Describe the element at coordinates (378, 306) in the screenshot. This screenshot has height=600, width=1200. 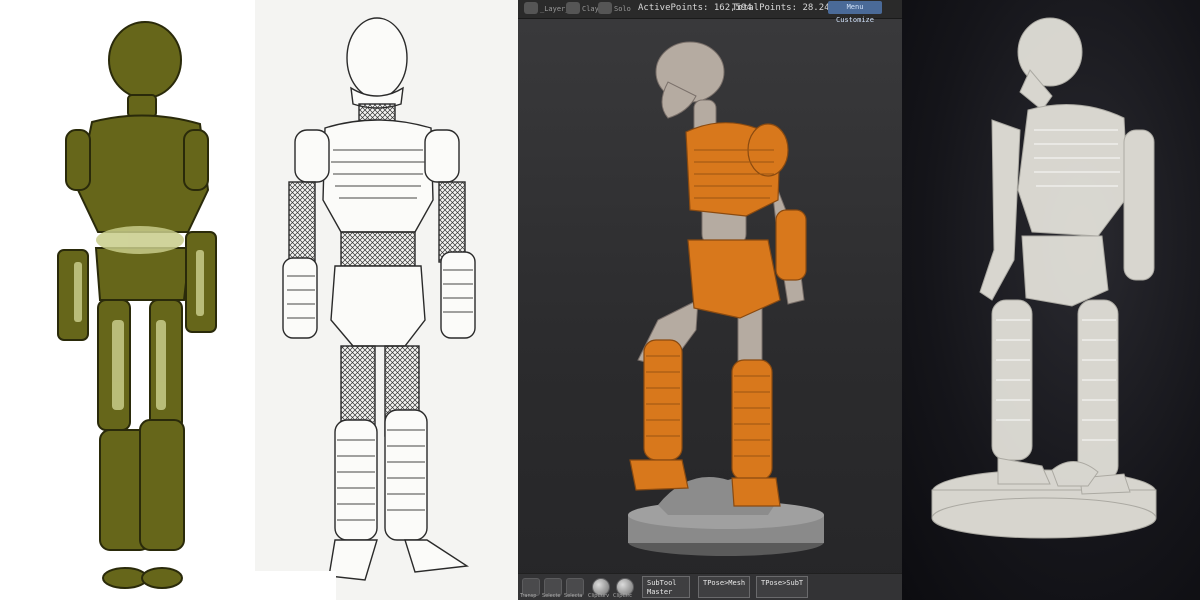
I see `sketch-pelvis` at that location.